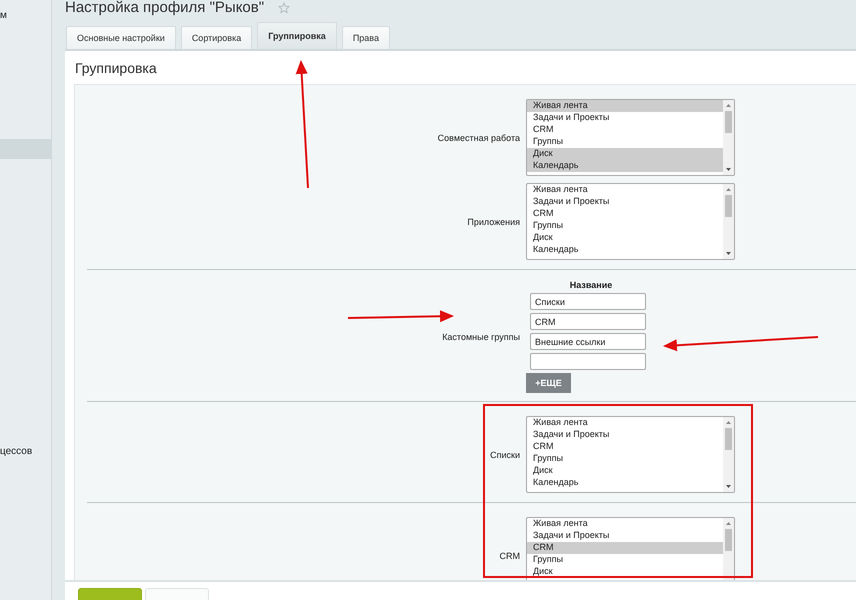  What do you see at coordinates (588, 341) in the screenshot?
I see `input-field: Внешние ссылки` at bounding box center [588, 341].